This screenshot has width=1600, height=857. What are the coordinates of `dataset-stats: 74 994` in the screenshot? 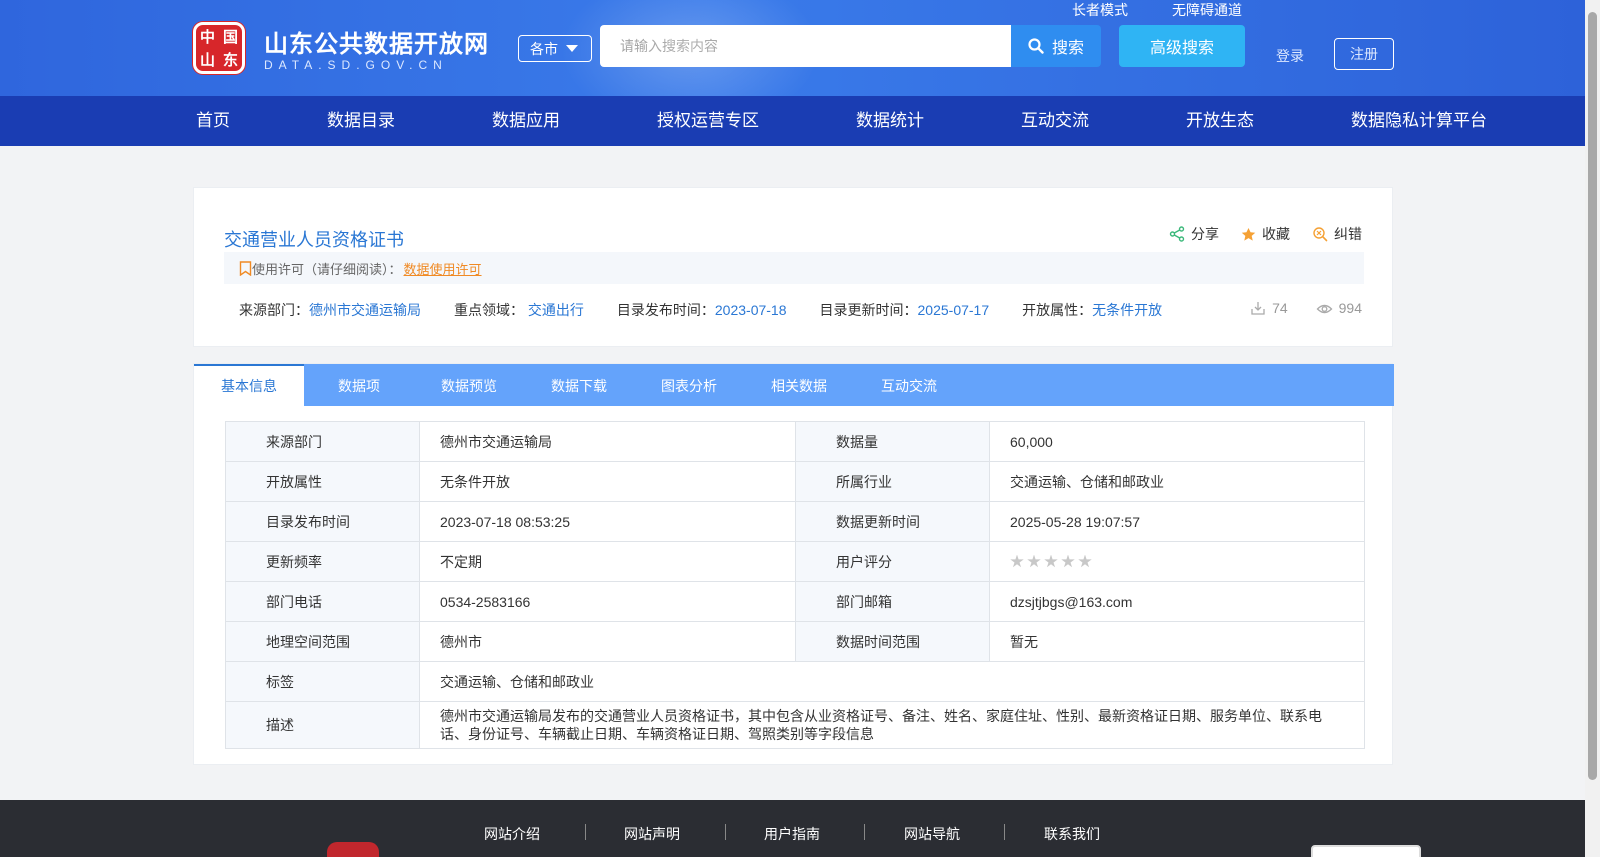 It's located at (1306, 308).